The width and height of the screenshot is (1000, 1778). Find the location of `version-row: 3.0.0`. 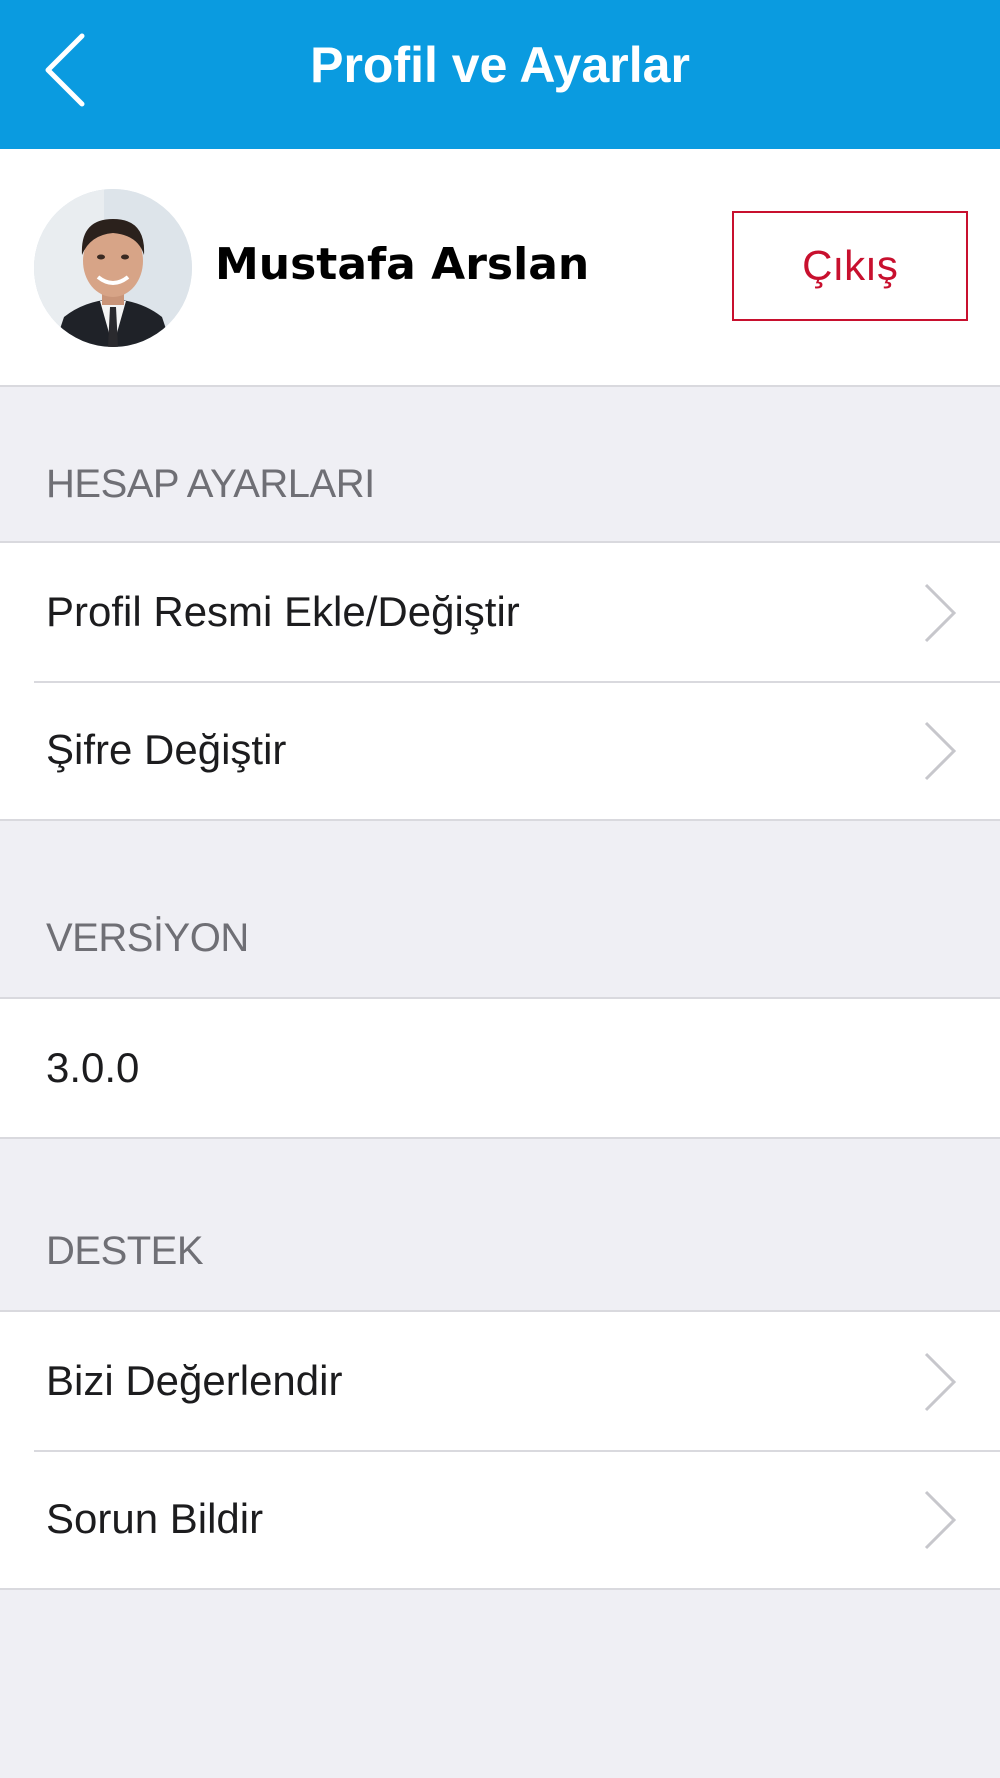

version-row: 3.0.0 is located at coordinates (500, 1068).